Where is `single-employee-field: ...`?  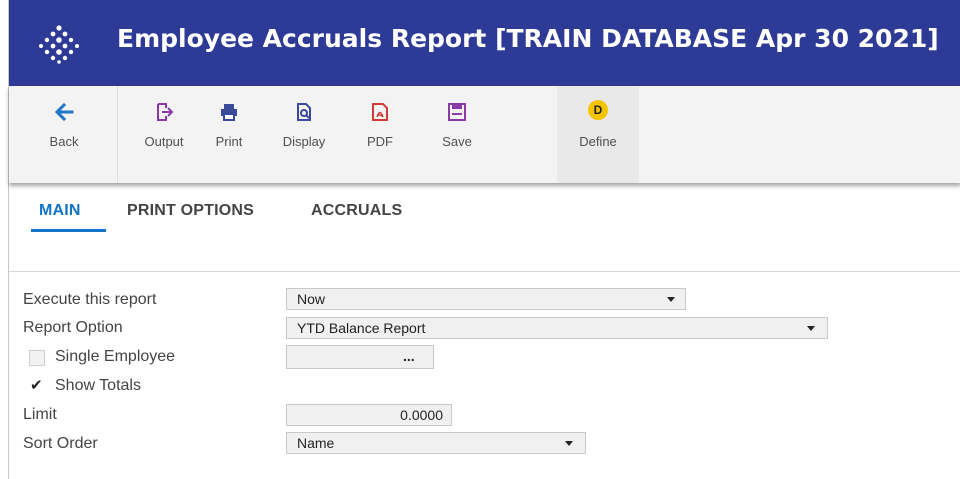 single-employee-field: ... is located at coordinates (360, 357).